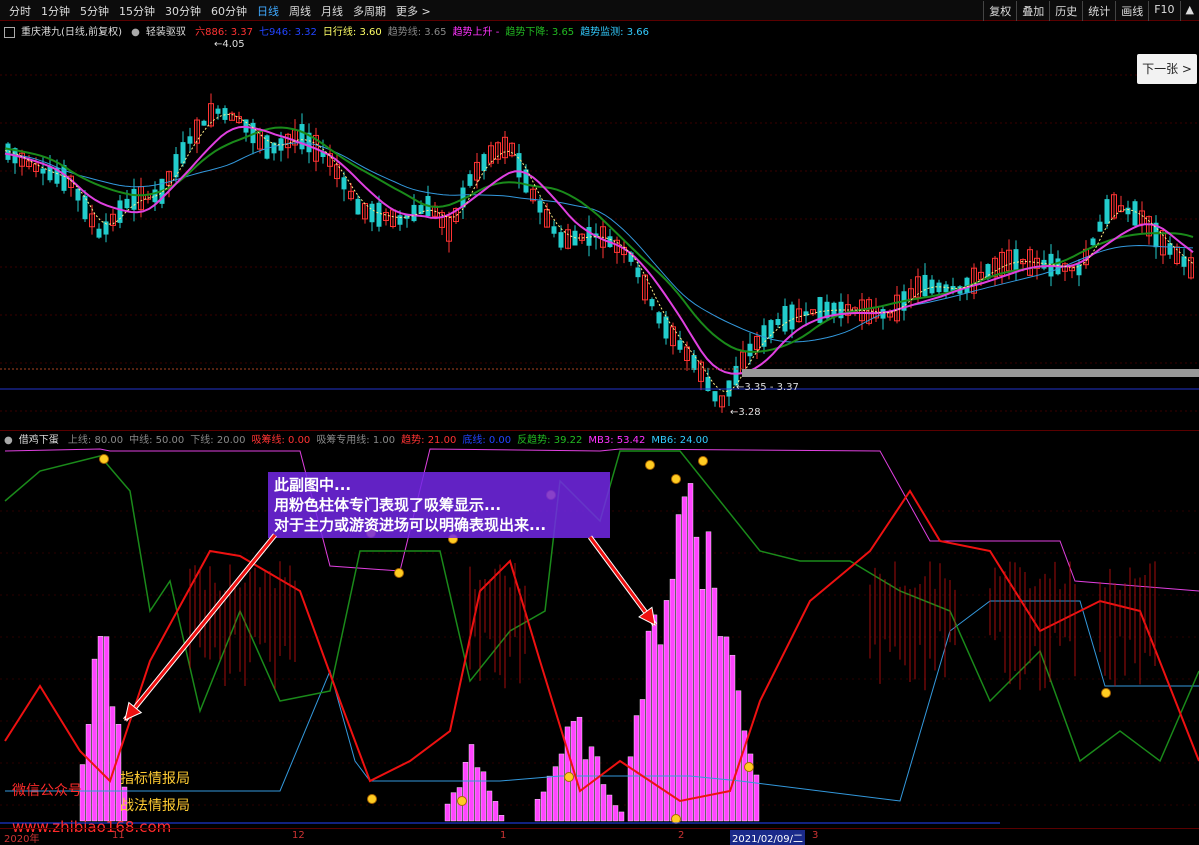 Image resolution: width=1199 pixels, height=845 pixels. I want to click on high-price-label: ←4.05, so click(229, 44).